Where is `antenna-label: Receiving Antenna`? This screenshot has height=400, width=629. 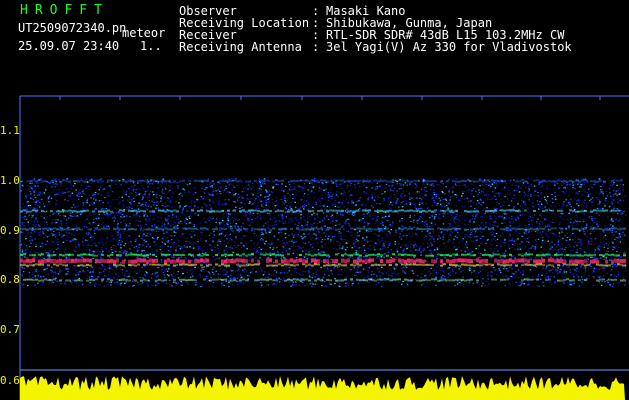
antenna-label: Receiving Antenna is located at coordinates (240, 47).